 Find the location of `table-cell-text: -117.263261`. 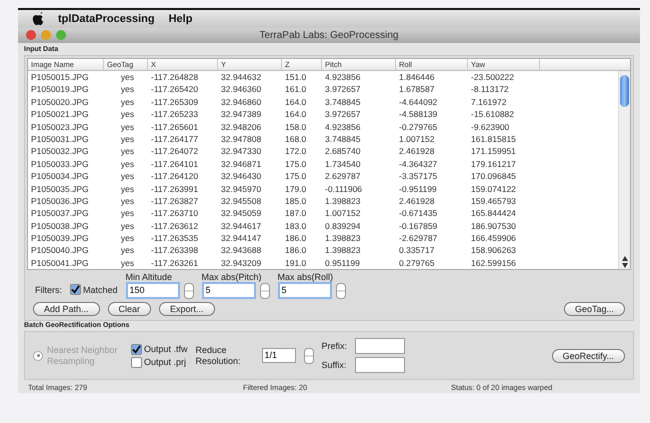

table-cell-text: -117.263261 is located at coordinates (175, 263).